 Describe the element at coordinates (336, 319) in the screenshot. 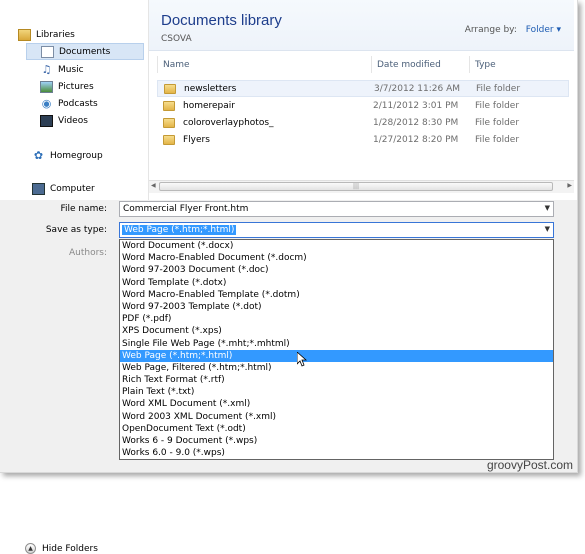

I see `savetype-option: PDF (*.pdf)` at that location.